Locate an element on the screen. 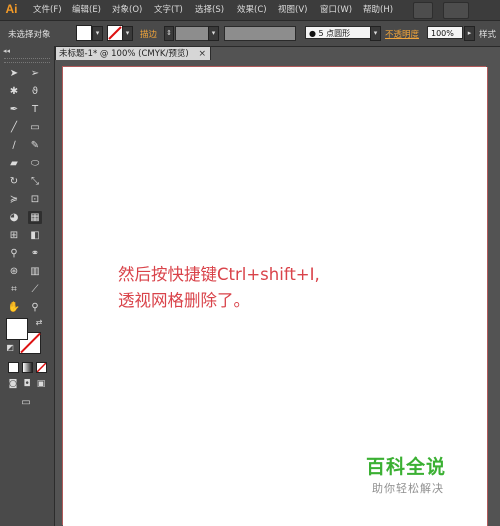 The height and width of the screenshot is (526, 500). panel-grip is located at coordinates (27, 60).